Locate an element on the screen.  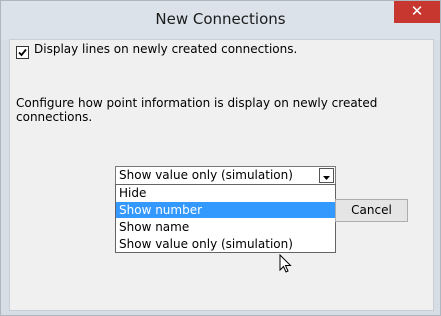
close-icon: ✕ is located at coordinates (417, 11).